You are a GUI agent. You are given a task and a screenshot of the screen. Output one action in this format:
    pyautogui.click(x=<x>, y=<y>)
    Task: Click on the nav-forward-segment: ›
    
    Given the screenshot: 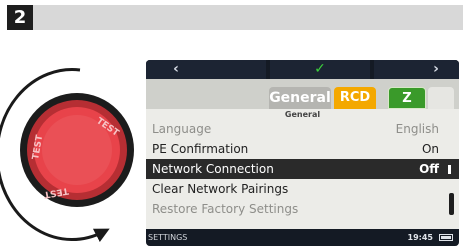 What is the action you would take?
    pyautogui.click(x=416, y=69)
    